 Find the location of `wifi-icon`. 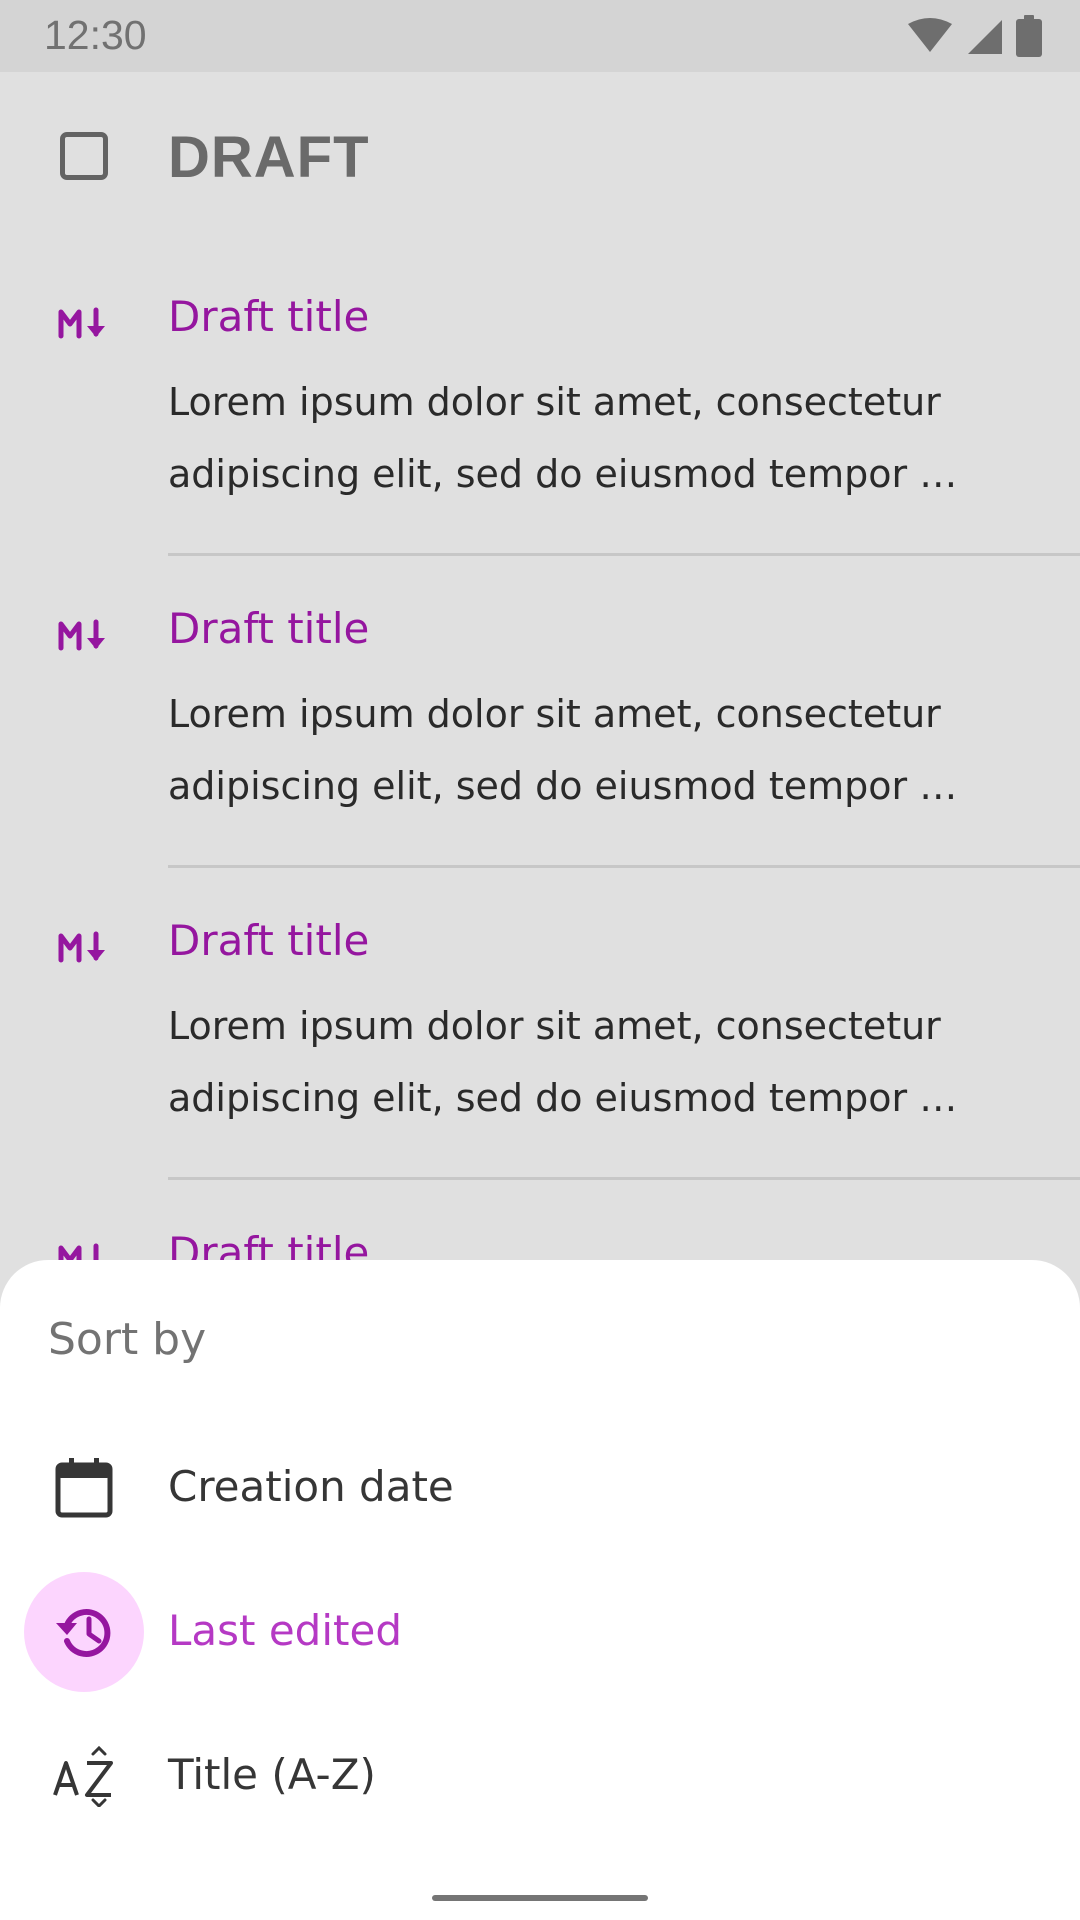

wifi-icon is located at coordinates (930, 35).